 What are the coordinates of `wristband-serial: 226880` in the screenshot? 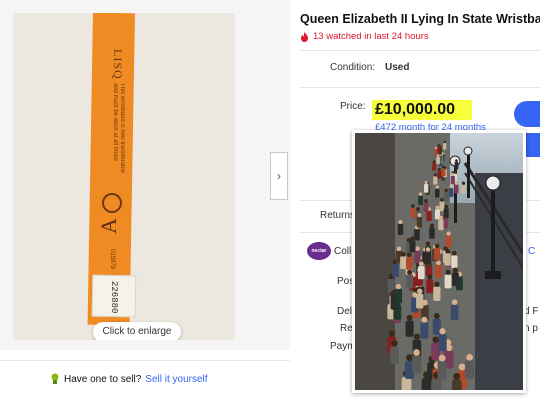 It's located at (114, 297).